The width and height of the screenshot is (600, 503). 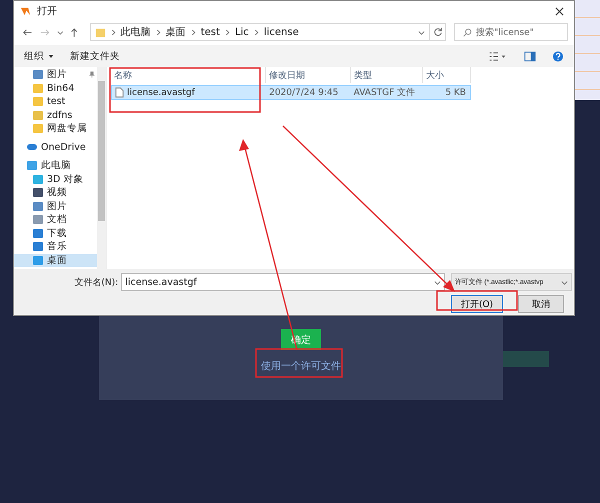 I want to click on up-arrow-icon, so click(x=74, y=32).